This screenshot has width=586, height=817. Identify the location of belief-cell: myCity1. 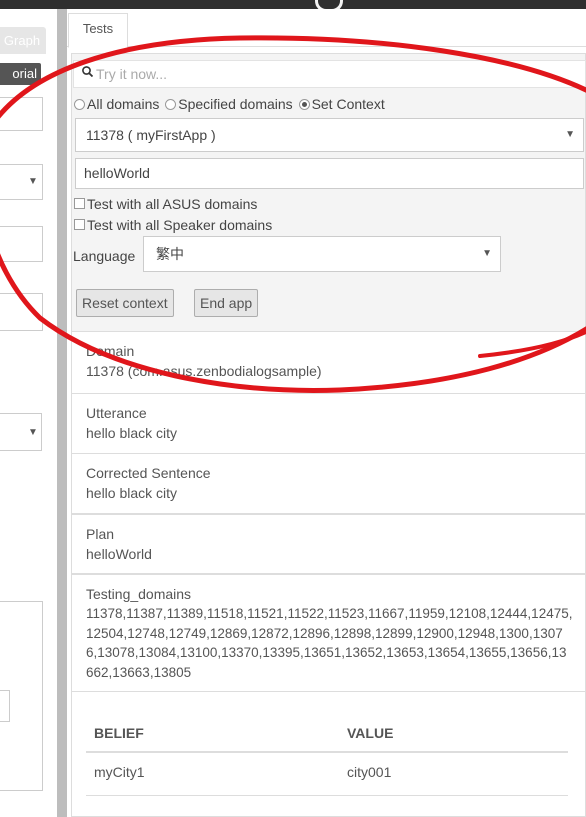
(119, 772).